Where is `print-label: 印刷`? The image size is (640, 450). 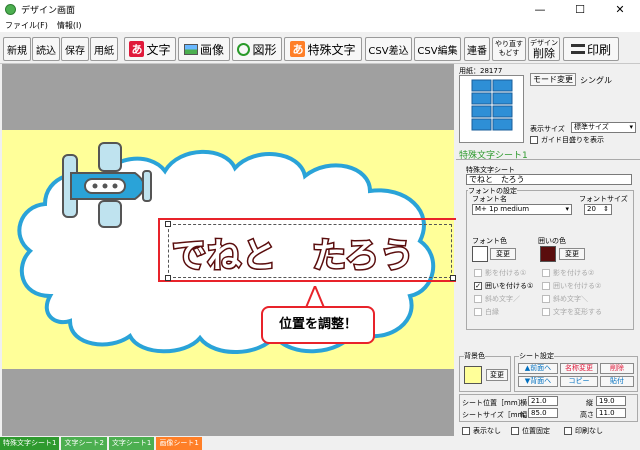
print-label: 印刷 is located at coordinates (598, 49).